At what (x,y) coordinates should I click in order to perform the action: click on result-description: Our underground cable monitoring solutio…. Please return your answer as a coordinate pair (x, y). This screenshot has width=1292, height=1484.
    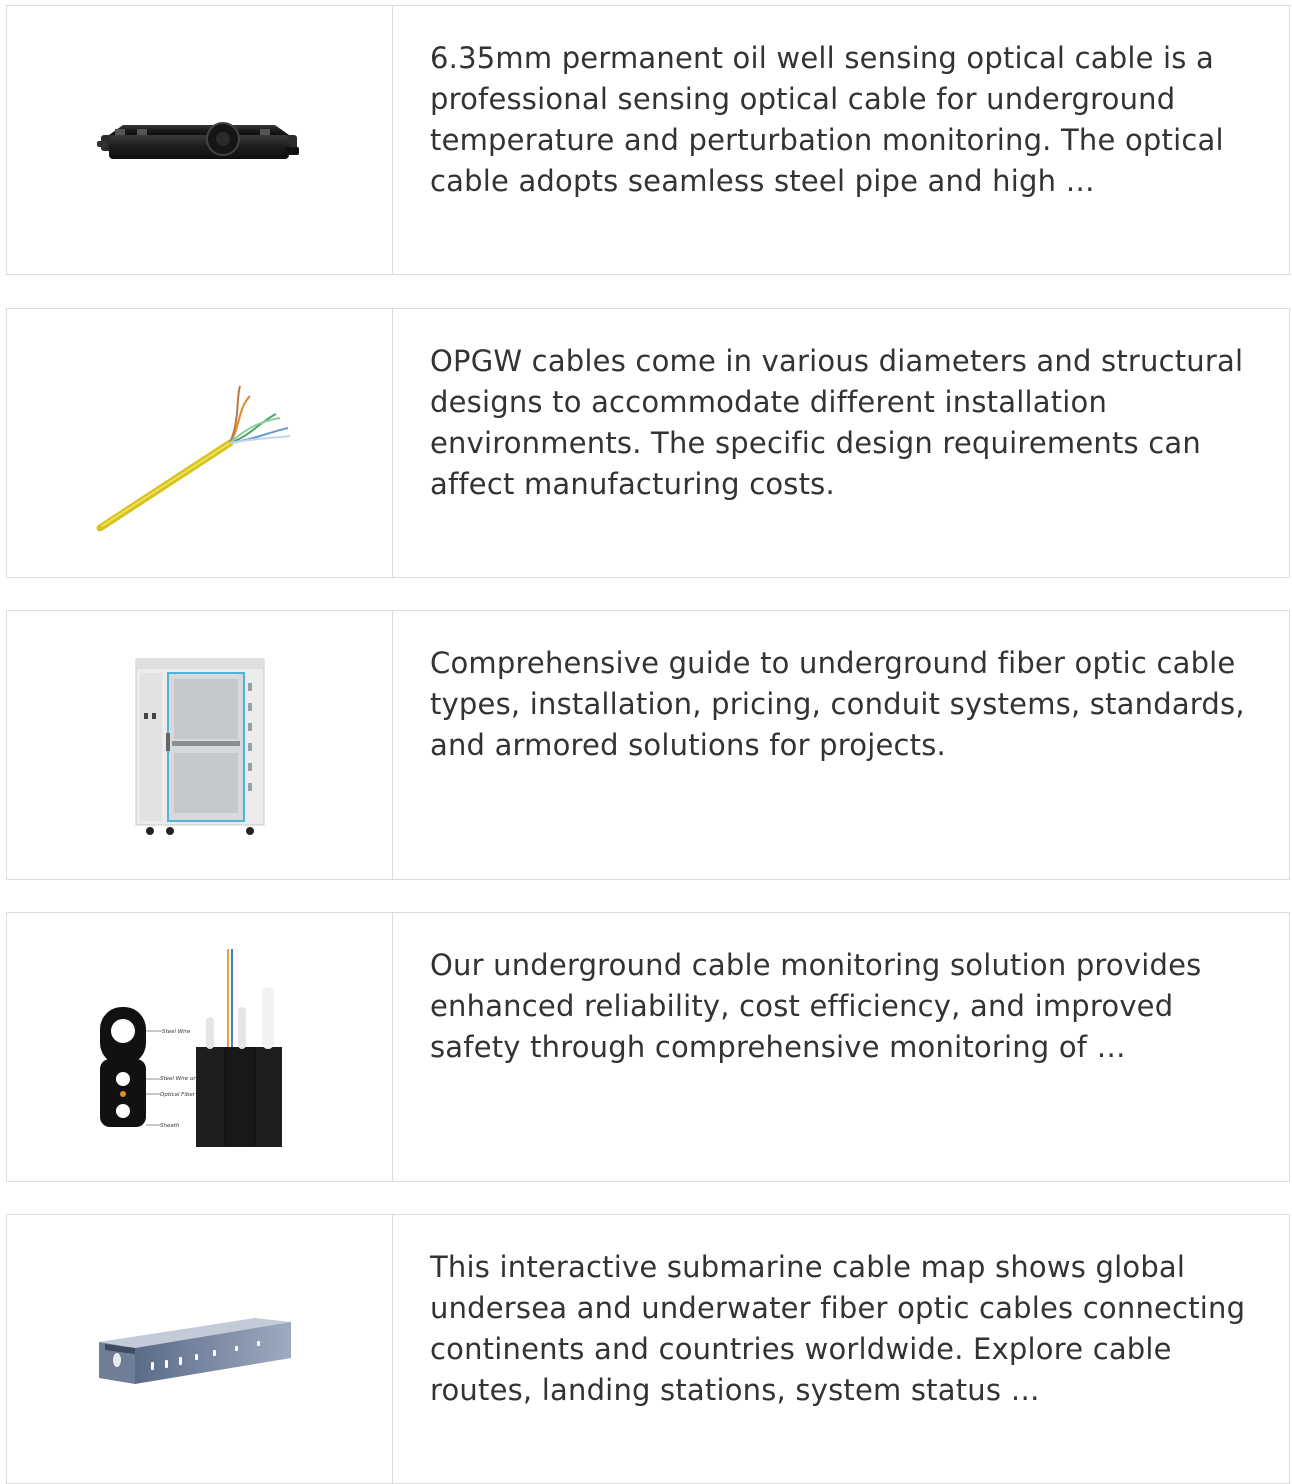
    Looking at the image, I should click on (841, 1047).